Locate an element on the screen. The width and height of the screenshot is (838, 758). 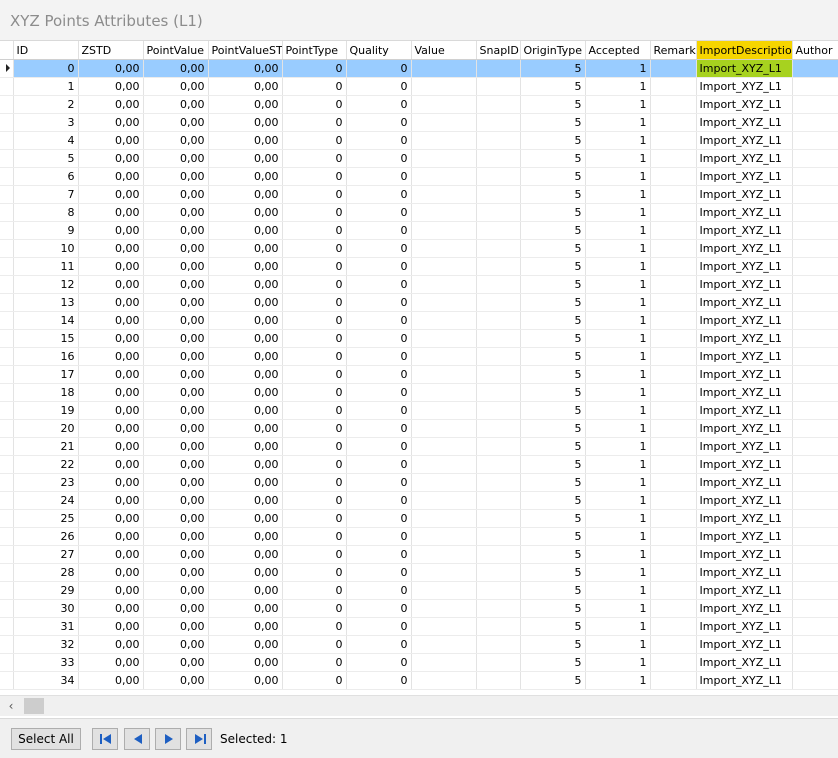
table-row: 14 0,00 0,00 0,00 0 0 5 1 Import_XYZ_L1 is located at coordinates (419, 320).